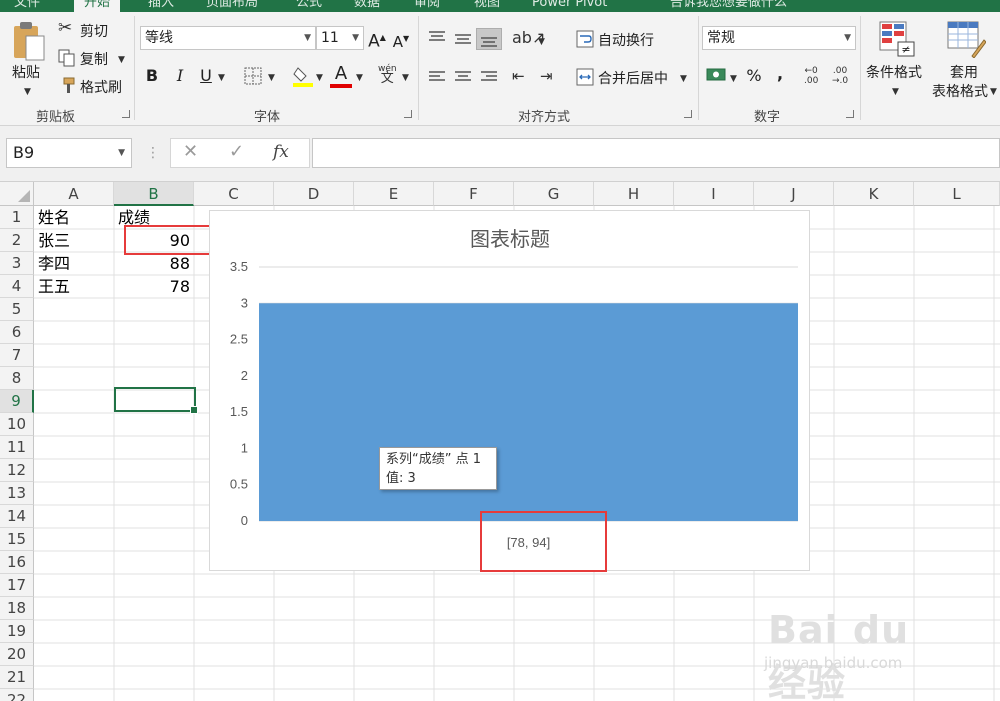 The height and width of the screenshot is (701, 1000). What do you see at coordinates (569, 6) in the screenshot?
I see `tab-power-pivot: Power Pivot` at bounding box center [569, 6].